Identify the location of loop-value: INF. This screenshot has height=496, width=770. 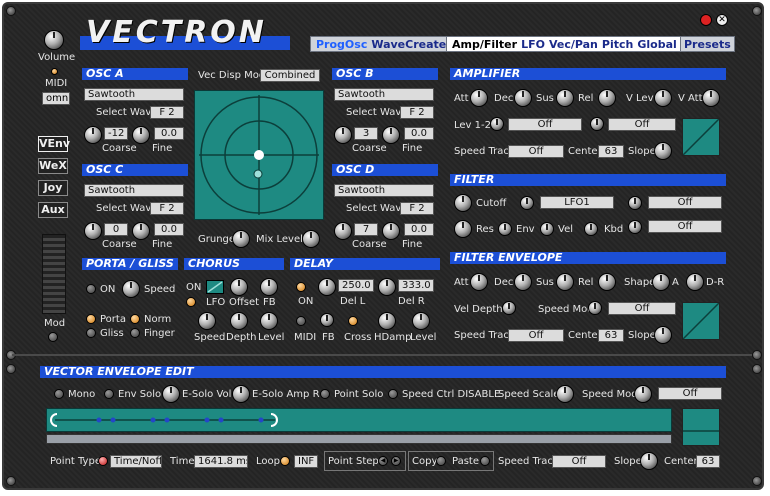
(306, 461).